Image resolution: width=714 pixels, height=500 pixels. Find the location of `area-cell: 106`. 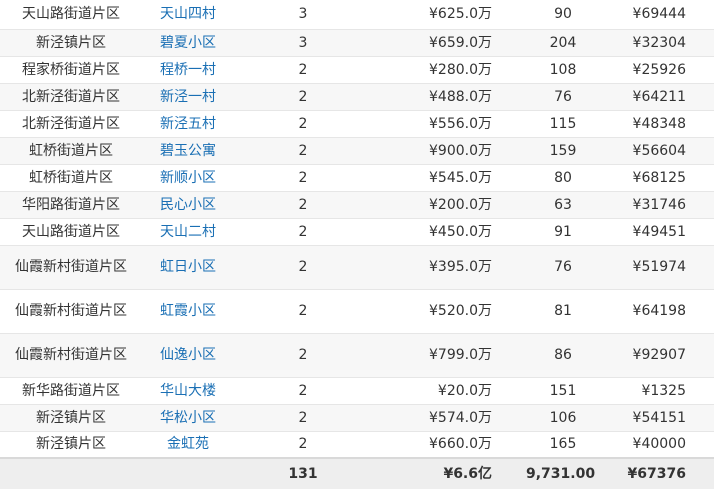

area-cell: 106 is located at coordinates (563, 418).